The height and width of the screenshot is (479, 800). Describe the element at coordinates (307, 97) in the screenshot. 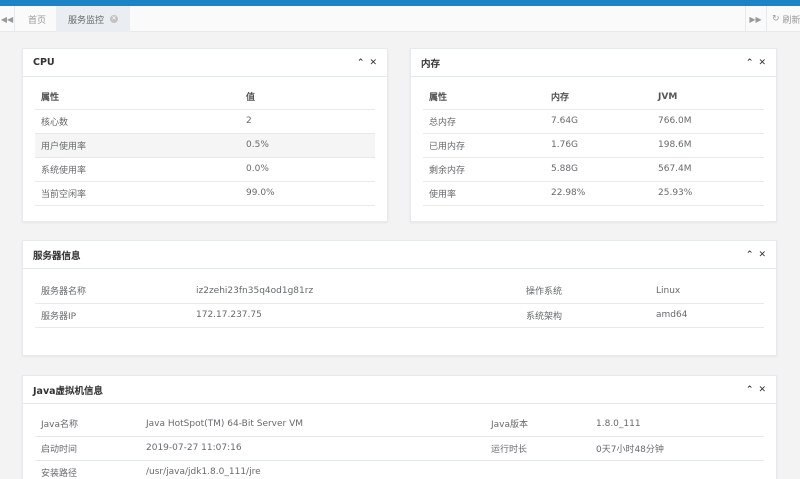

I see `table-header: 值` at that location.